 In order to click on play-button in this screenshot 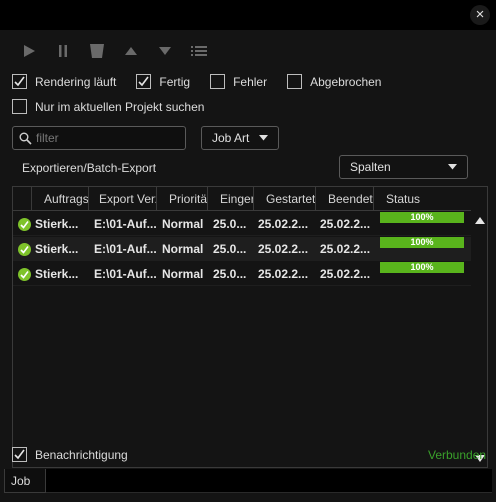, I will do `click(29, 51)`.